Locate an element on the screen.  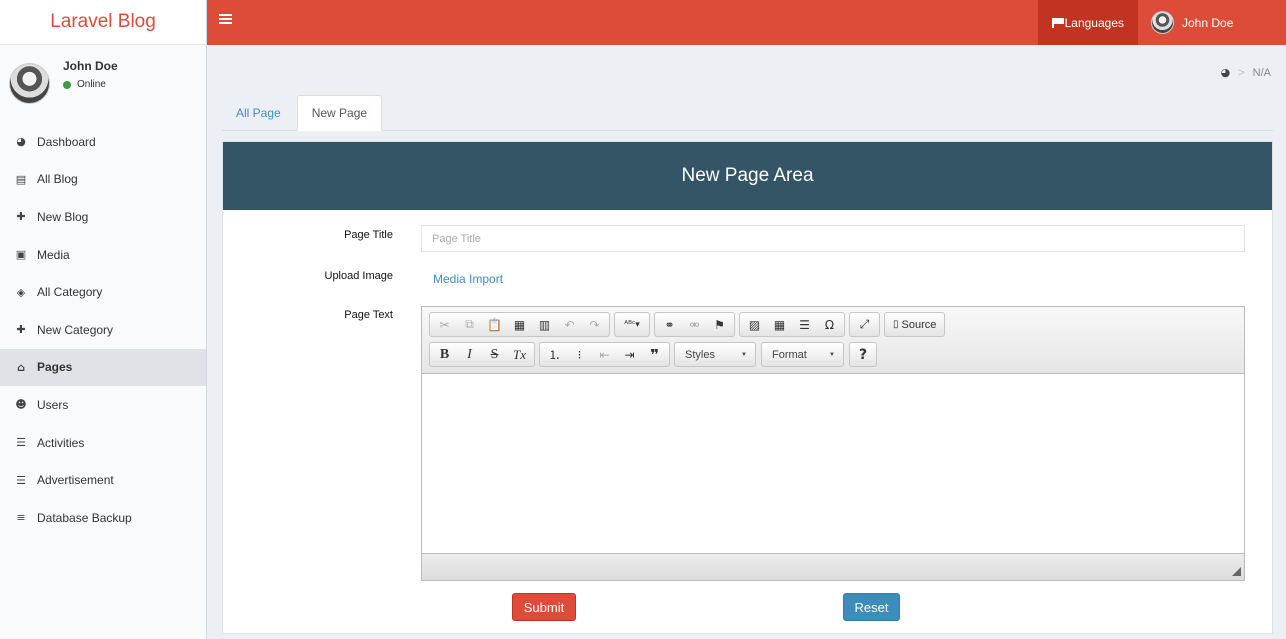
breadcrumb-current: N/A is located at coordinates (1261, 72).